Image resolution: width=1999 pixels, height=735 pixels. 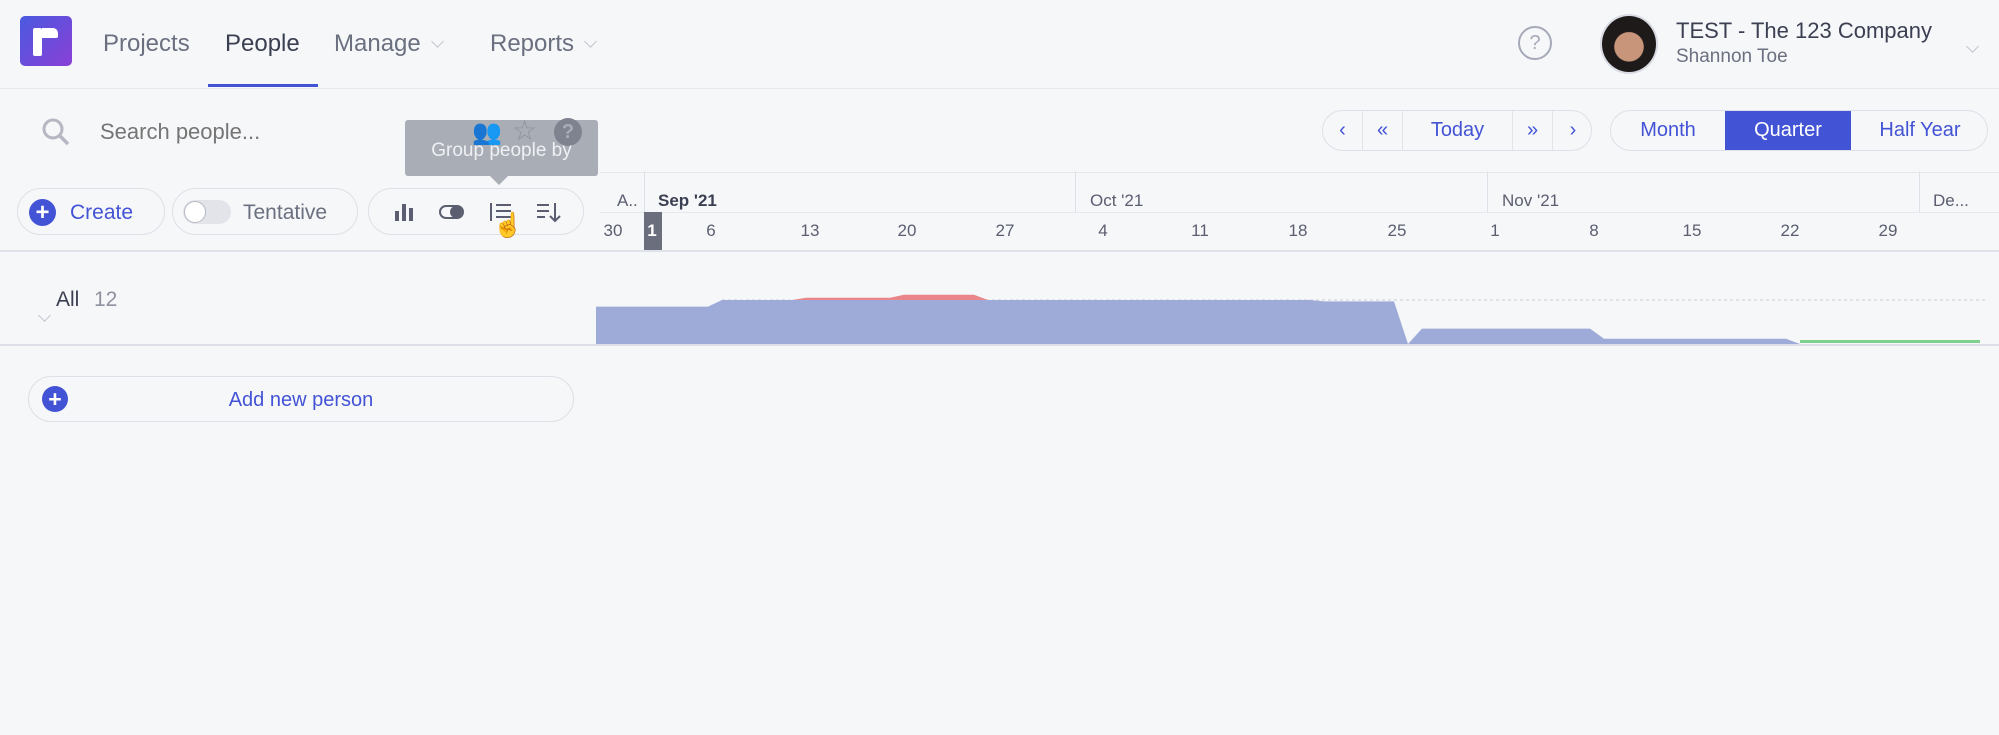 What do you see at coordinates (999, 345) in the screenshot?
I see `group-row-divider` at bounding box center [999, 345].